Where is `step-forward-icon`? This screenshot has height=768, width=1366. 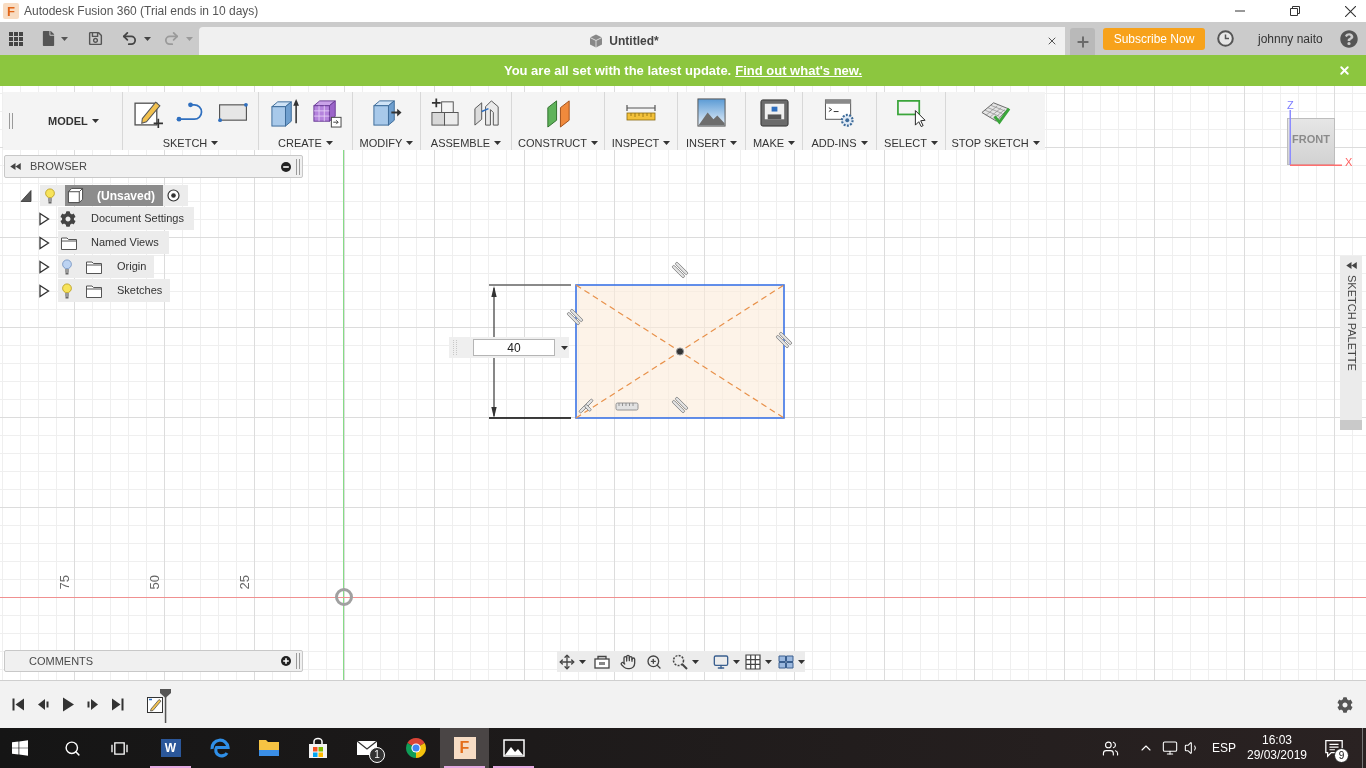 step-forward-icon is located at coordinates (92, 704).